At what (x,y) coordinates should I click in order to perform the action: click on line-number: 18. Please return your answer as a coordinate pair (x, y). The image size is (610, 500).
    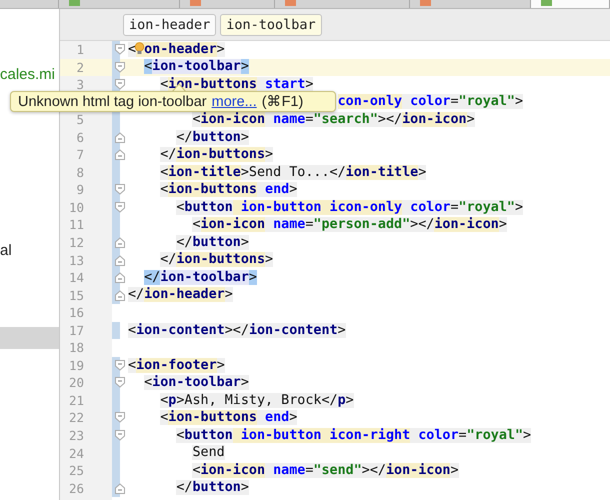
    Looking at the image, I should click on (76, 348).